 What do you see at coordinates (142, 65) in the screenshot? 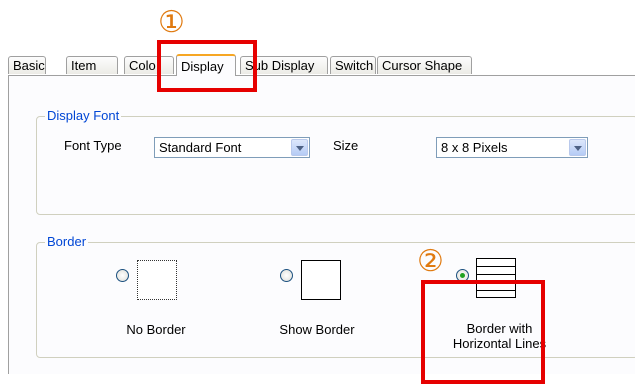
I see `tab-label: Colo` at bounding box center [142, 65].